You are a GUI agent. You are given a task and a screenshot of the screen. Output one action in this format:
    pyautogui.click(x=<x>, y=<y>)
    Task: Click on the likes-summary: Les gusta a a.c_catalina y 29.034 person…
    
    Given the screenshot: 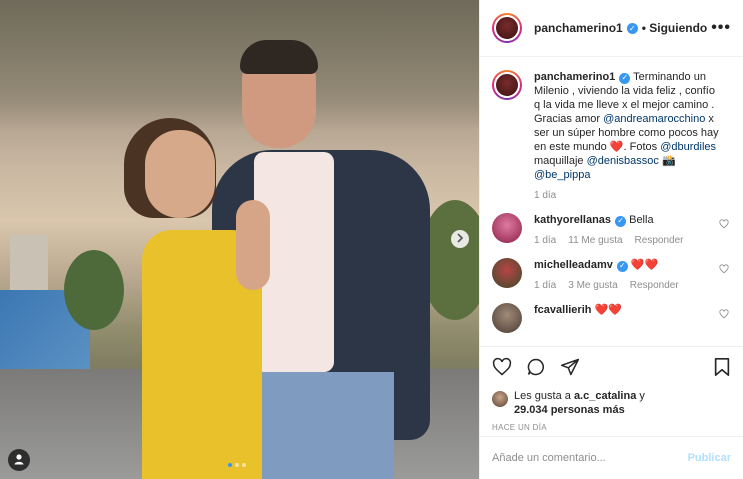 What is the action you would take?
    pyautogui.click(x=611, y=403)
    